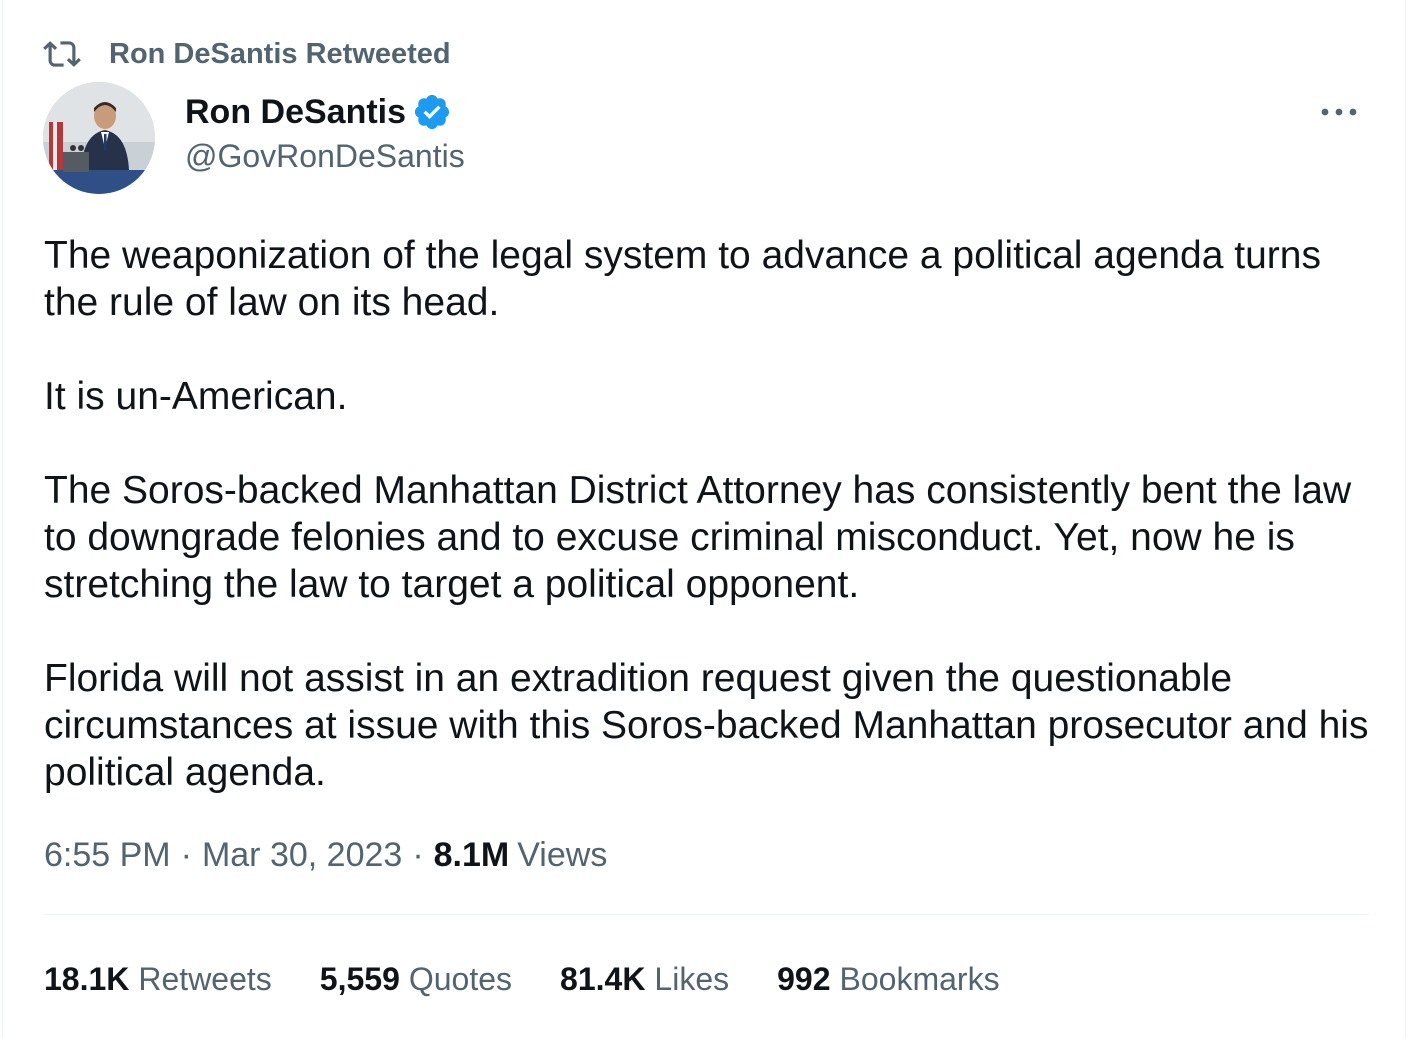  Describe the element at coordinates (804, 978) in the screenshot. I see `bookmarks-count: 992` at that location.